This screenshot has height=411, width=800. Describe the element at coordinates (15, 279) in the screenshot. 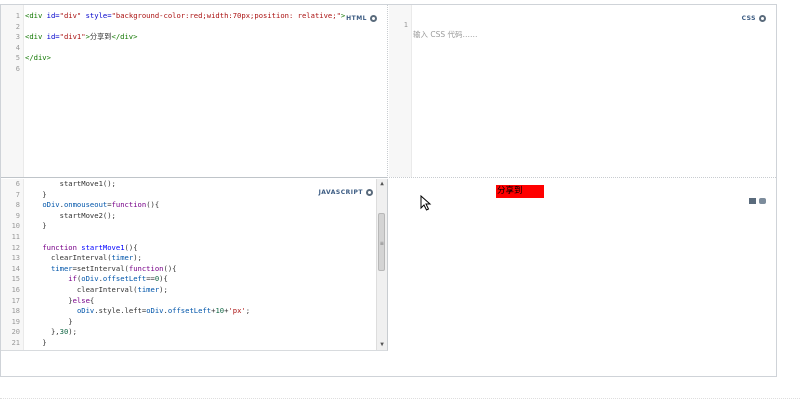

I see `line-number: 15` at that location.